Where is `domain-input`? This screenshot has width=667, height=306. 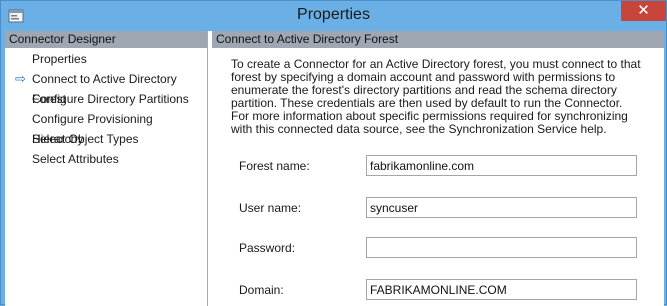 domain-input is located at coordinates (501, 289).